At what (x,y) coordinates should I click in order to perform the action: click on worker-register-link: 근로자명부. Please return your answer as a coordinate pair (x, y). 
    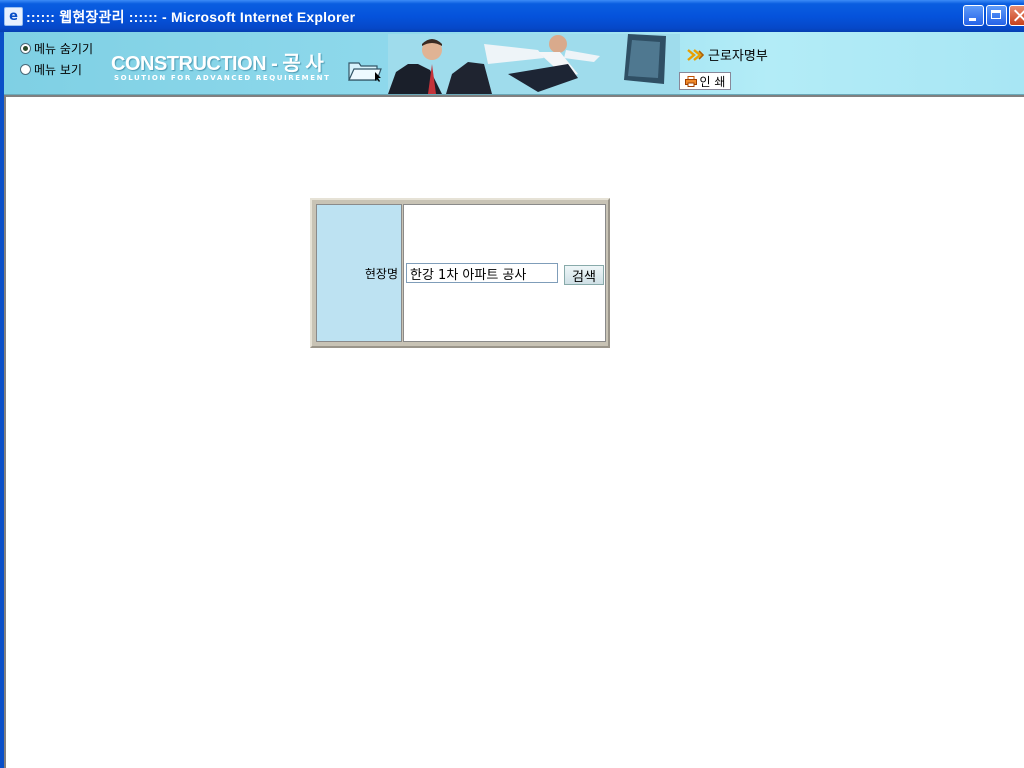
    Looking at the image, I should click on (727, 54).